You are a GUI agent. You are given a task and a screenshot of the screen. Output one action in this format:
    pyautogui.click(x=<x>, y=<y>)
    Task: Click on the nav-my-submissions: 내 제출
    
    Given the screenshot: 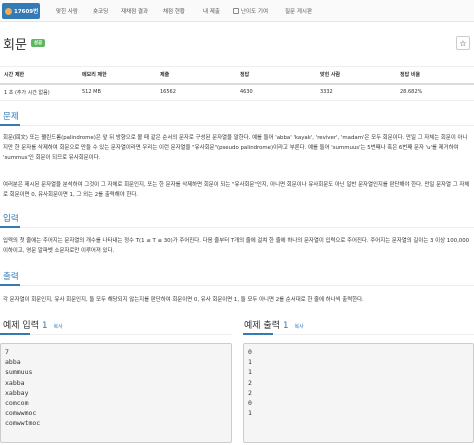 What is the action you would take?
    pyautogui.click(x=211, y=11)
    